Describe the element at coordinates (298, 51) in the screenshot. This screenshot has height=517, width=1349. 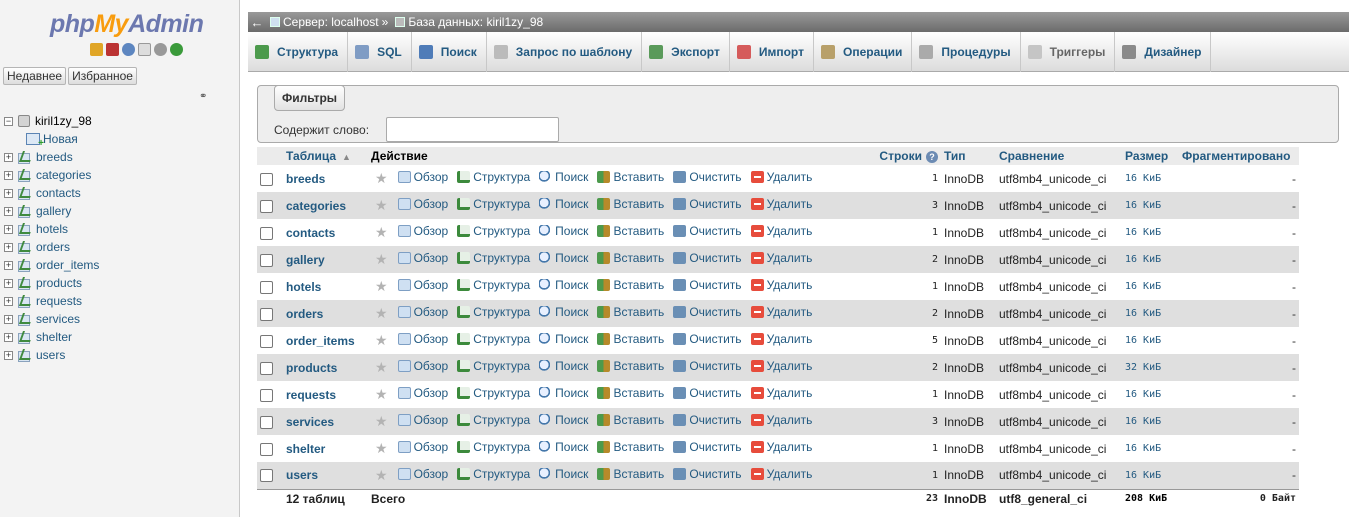
I see `menu-structure: Структура` at that location.